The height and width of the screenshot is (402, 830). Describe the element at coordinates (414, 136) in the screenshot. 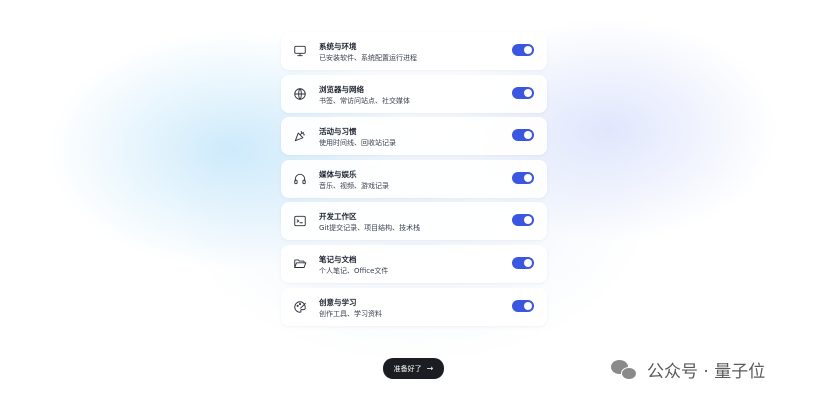

I see `list-item-activity: 活动与习惯 使用时间线、回收站记录` at that location.